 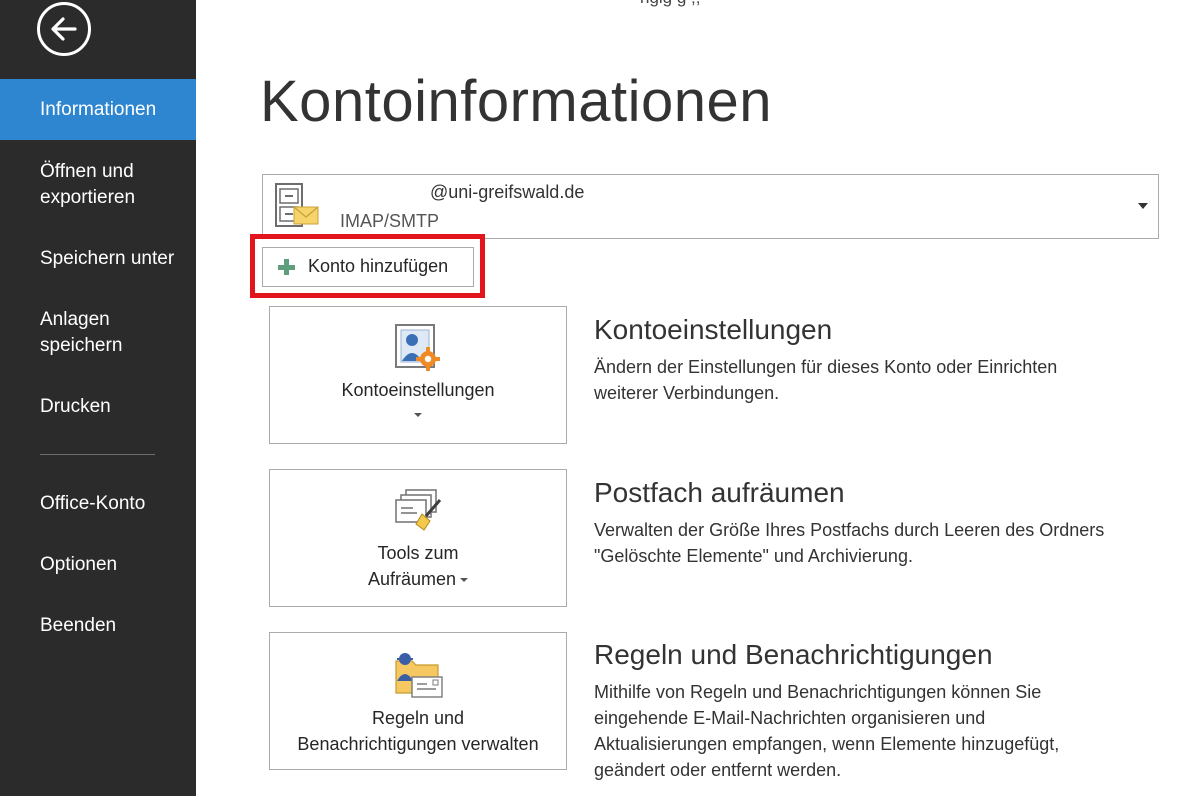 What do you see at coordinates (418, 390) in the screenshot?
I see `tile-label: Kontoeinstellungen` at bounding box center [418, 390].